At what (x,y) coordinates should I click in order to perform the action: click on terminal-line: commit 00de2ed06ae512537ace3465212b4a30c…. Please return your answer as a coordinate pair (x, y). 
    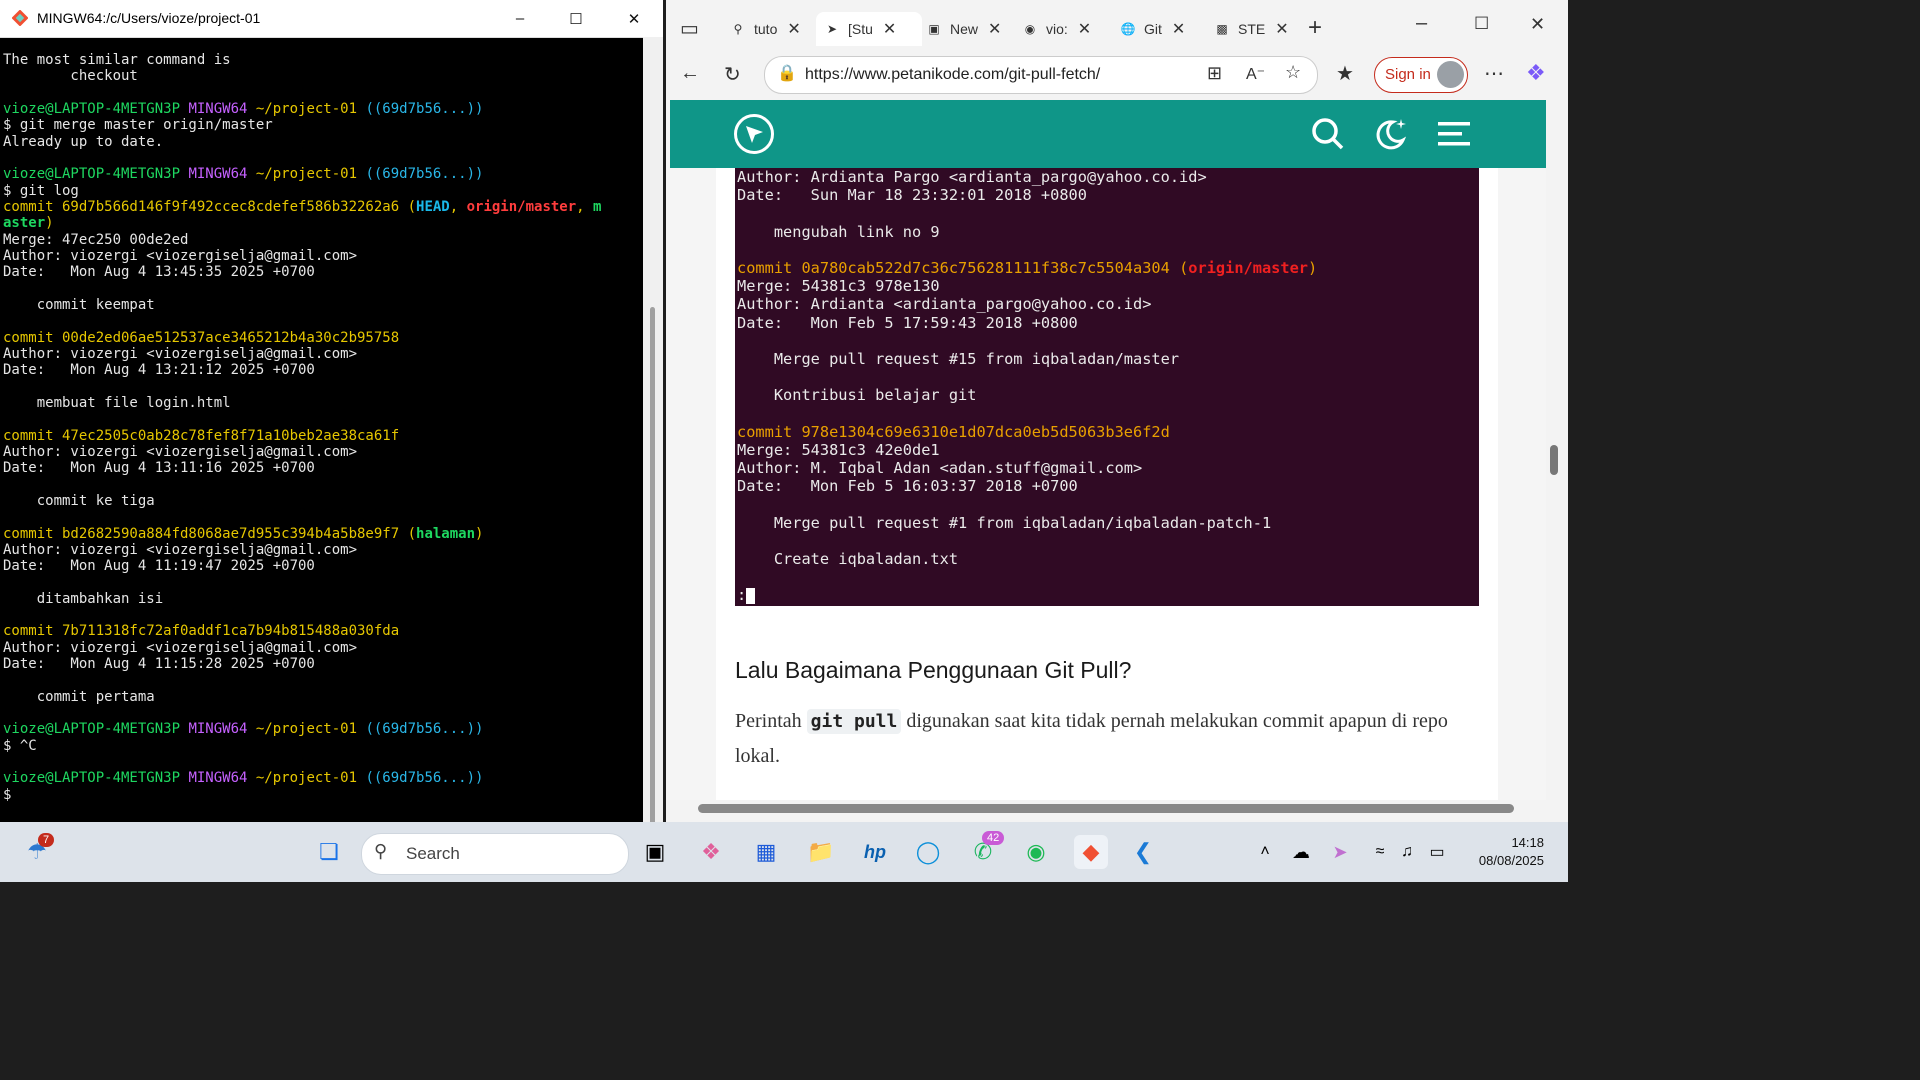
    Looking at the image, I should click on (323, 338).